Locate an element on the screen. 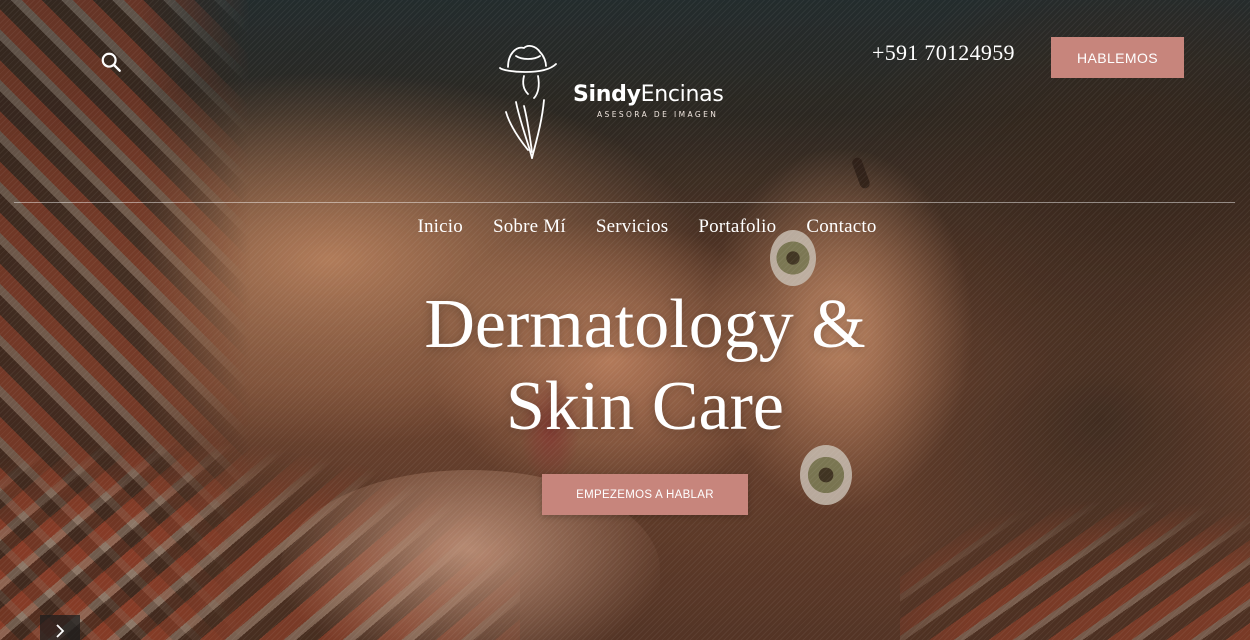 This screenshot has height=640, width=1250. logo-name-light: Encinas is located at coordinates (682, 94).